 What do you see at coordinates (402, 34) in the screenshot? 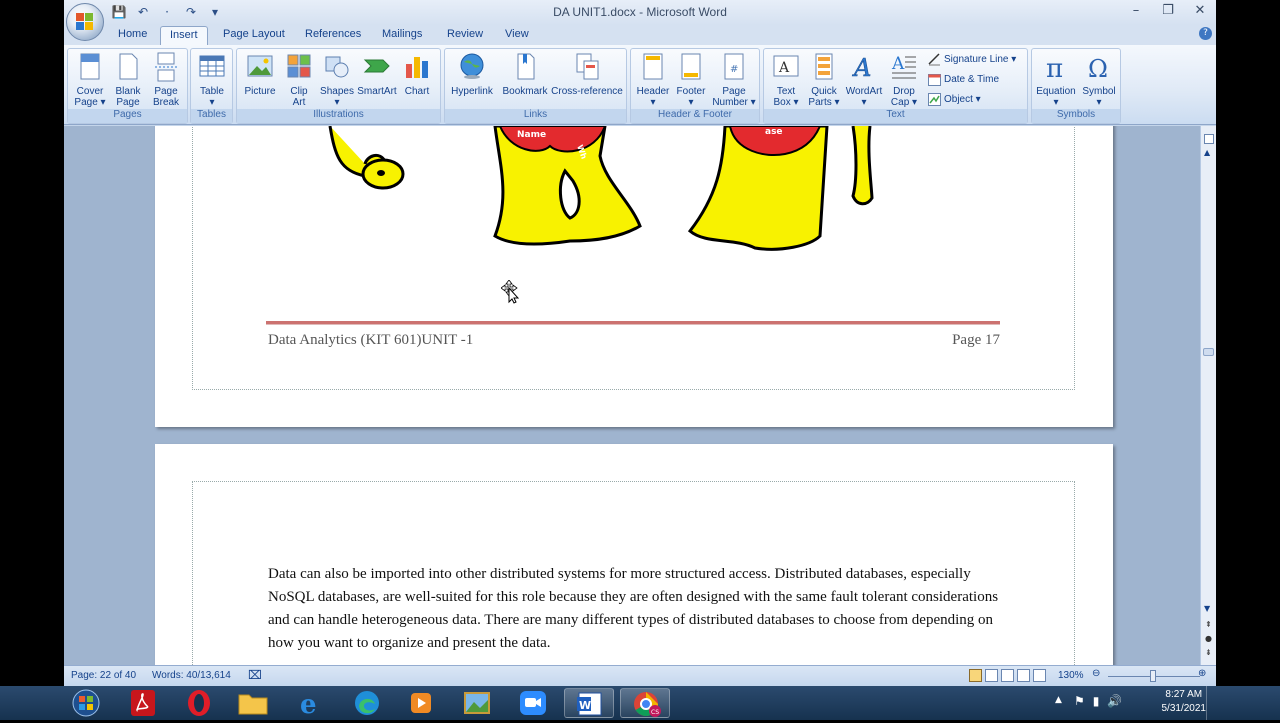
I see `tab-mailings: Mailings` at bounding box center [402, 34].